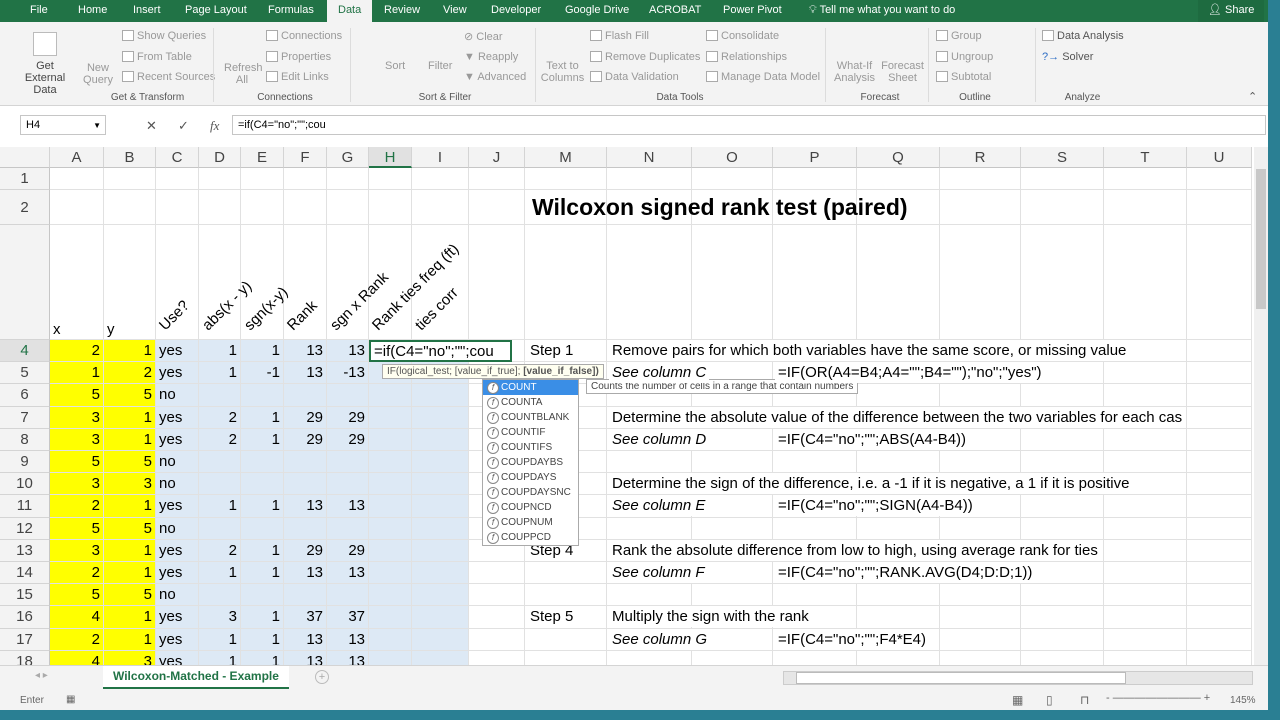 This screenshot has width=1280, height=720. Describe the element at coordinates (262, 462) in the screenshot. I see `cell-e9` at that location.